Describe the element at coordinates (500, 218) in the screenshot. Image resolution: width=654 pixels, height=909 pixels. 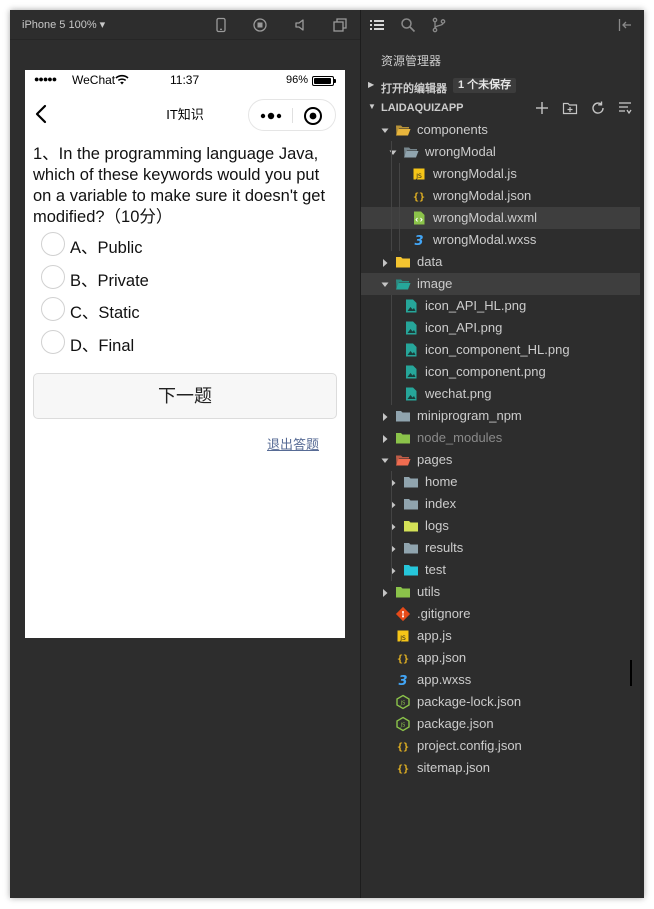
I see `tree-file: wrongModal.wxml` at that location.